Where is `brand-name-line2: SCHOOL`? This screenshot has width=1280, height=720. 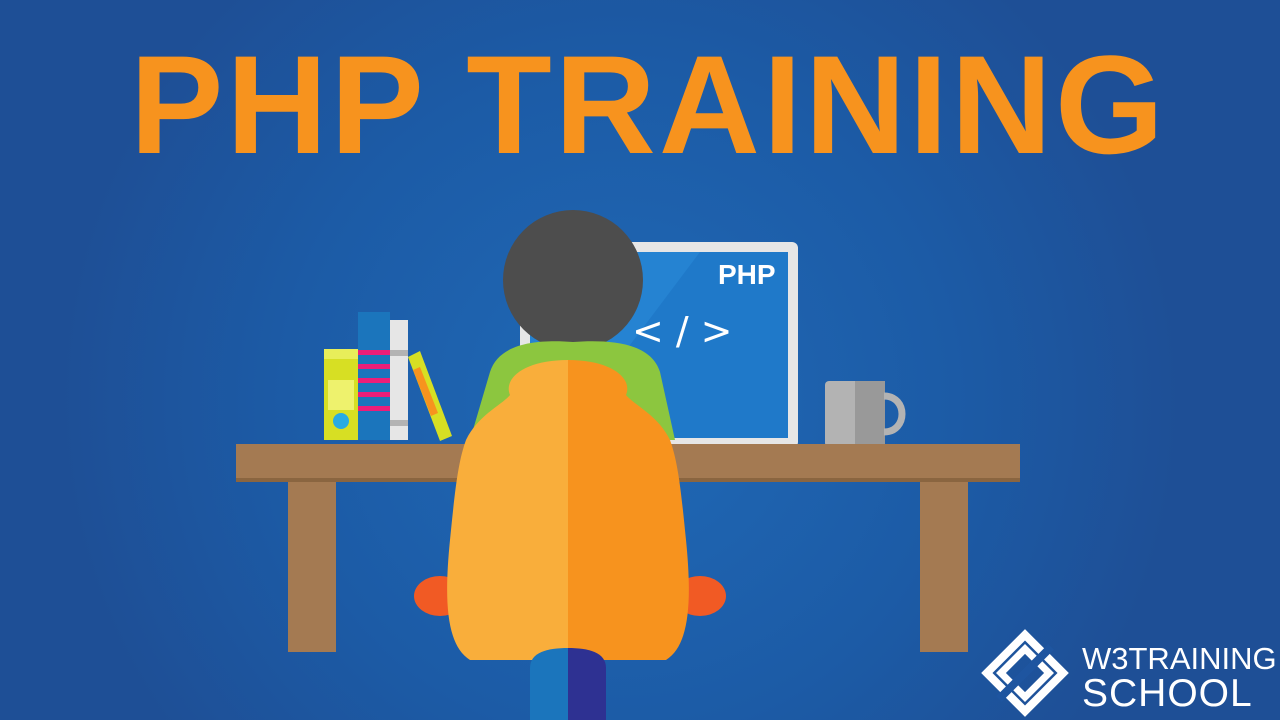 brand-name-line2: SCHOOL is located at coordinates (1167, 693).